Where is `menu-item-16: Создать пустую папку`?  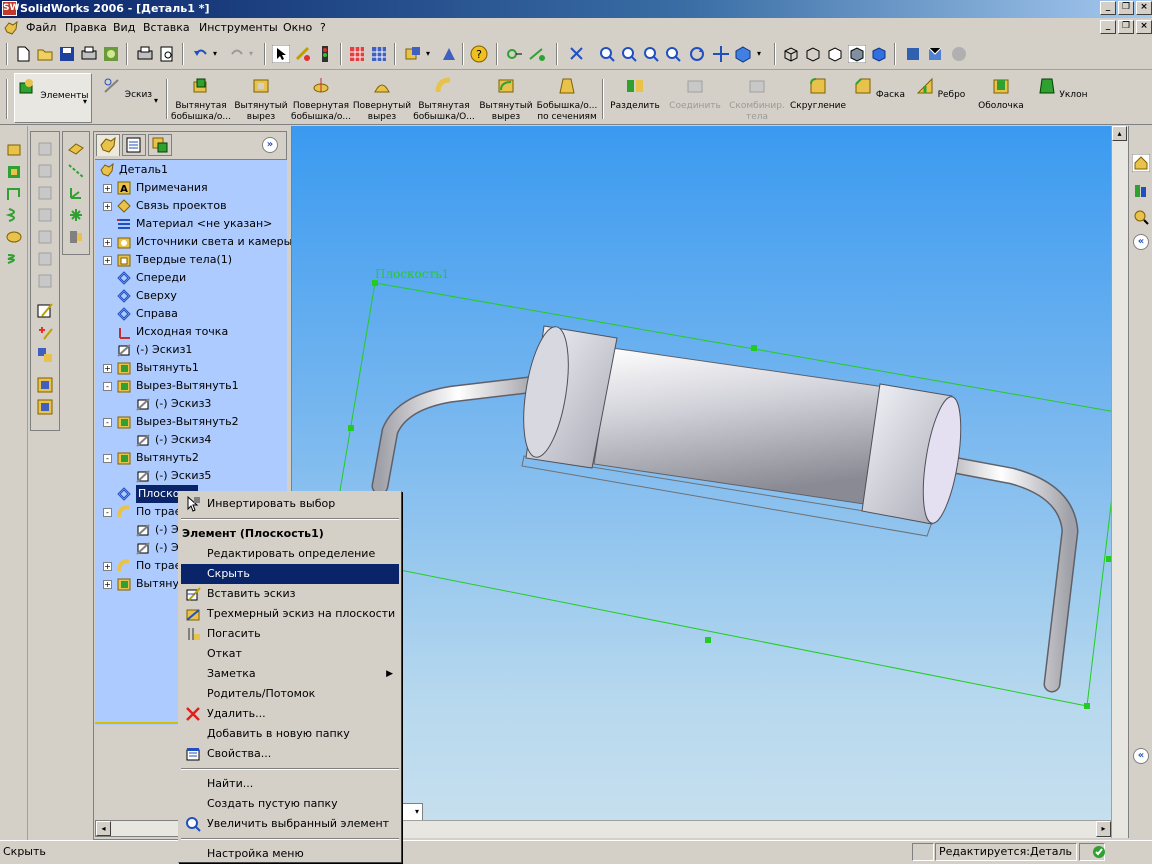
menu-item-16: Создать пустую папку is located at coordinates (290, 804).